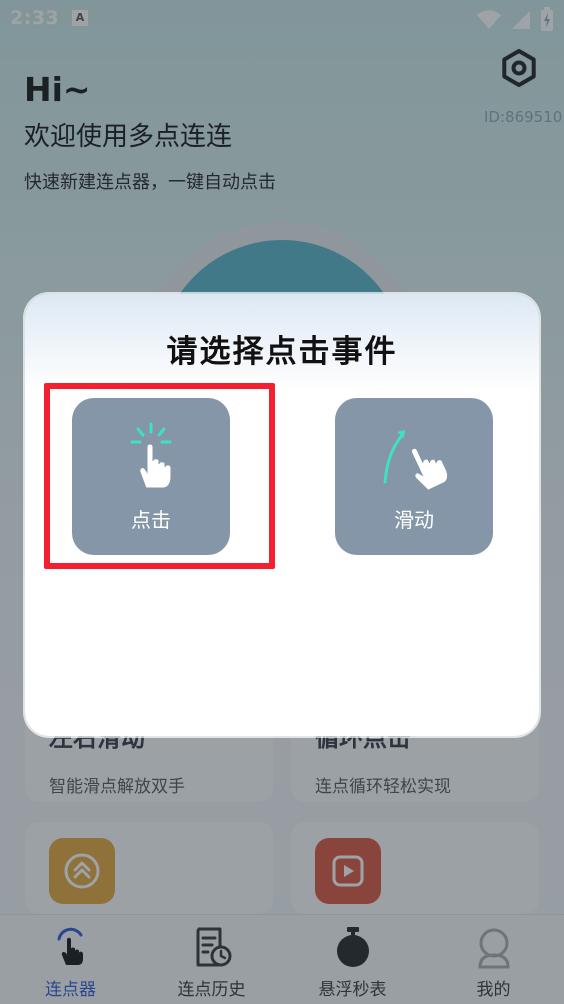 Image resolution: width=564 pixels, height=1004 pixels. What do you see at coordinates (414, 520) in the screenshot?
I see `choice-label: 滑动` at bounding box center [414, 520].